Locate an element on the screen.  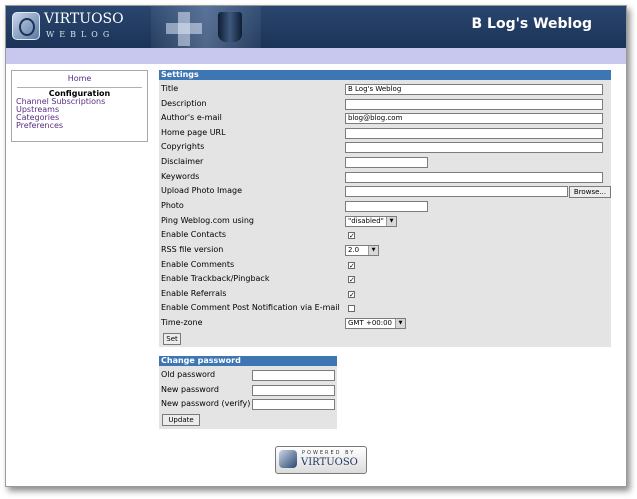
description-input is located at coordinates (474, 104).